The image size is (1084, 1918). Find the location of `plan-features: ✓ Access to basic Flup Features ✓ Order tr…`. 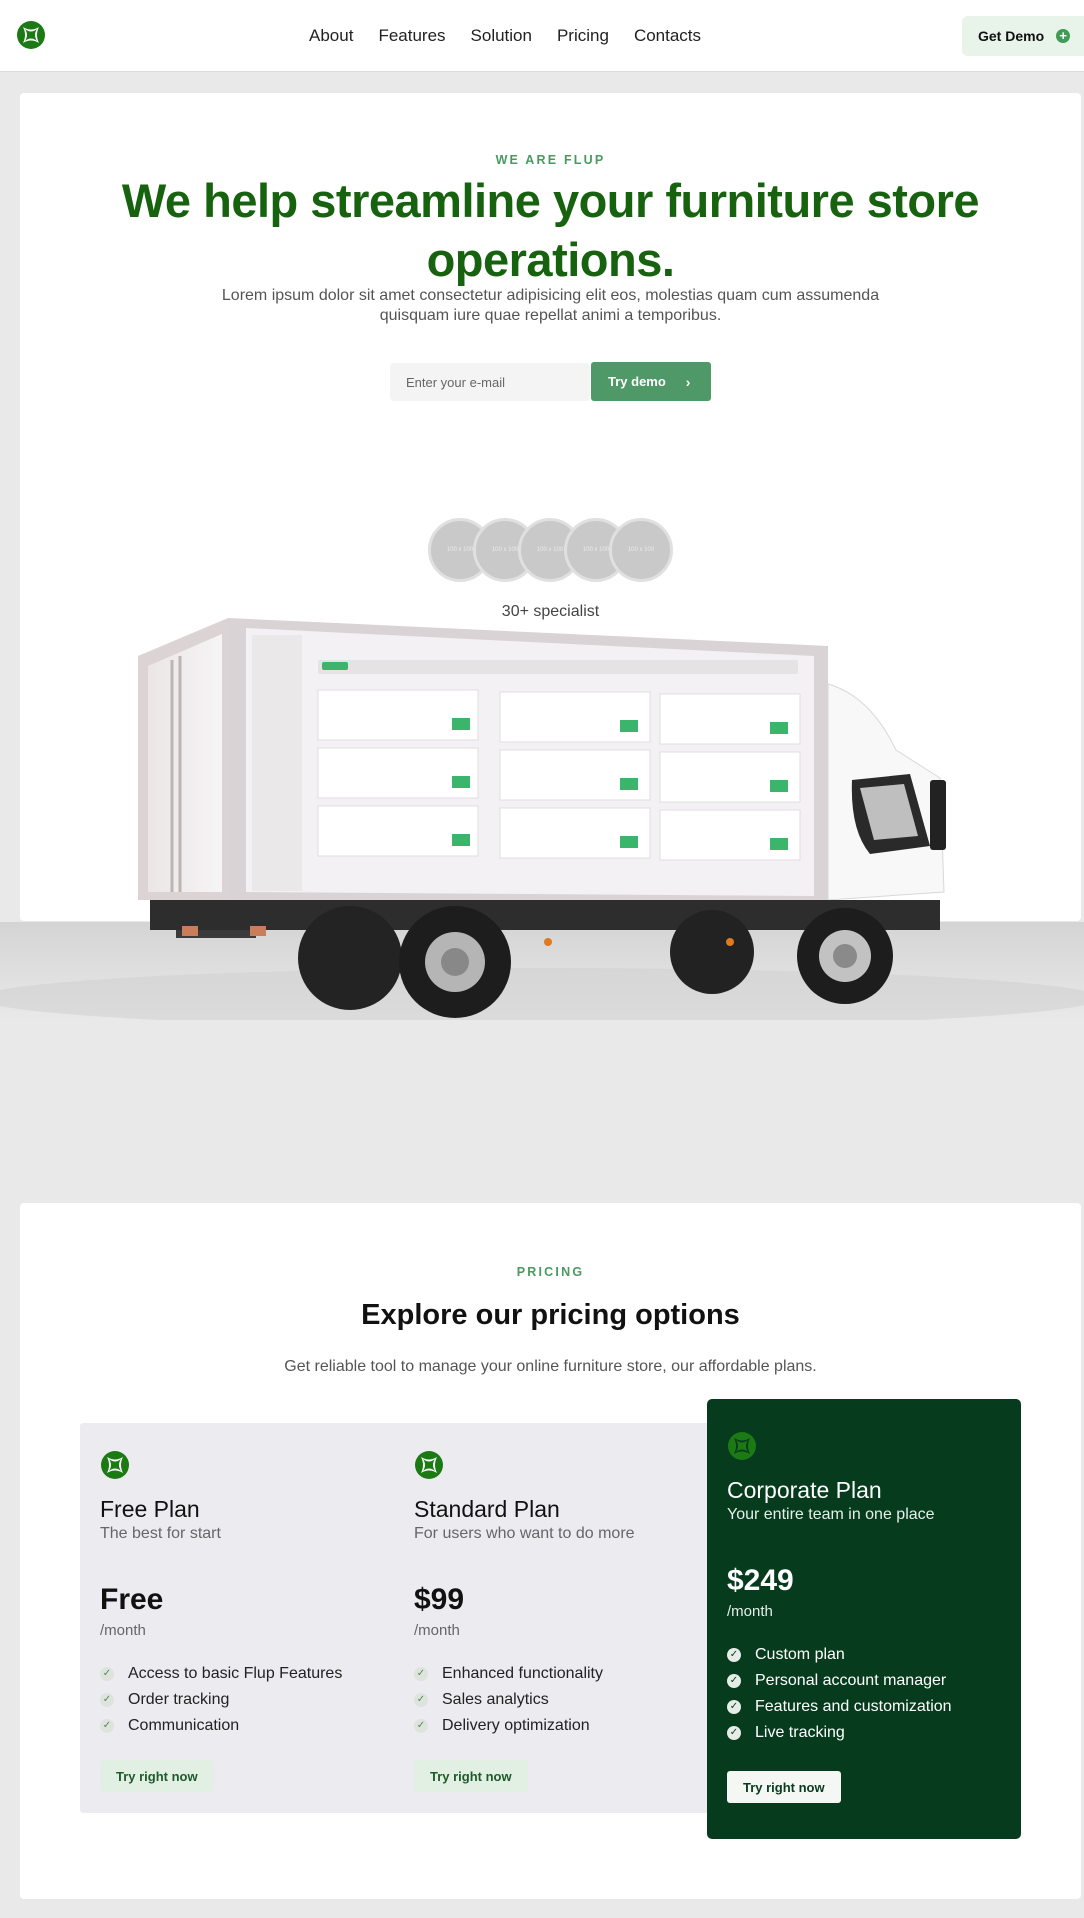

plan-features: ✓ Access to basic Flup Features ✓ Order tr… is located at coordinates (221, 1700).